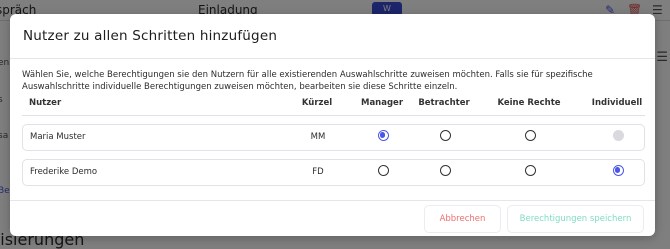  What do you see at coordinates (45, 103) in the screenshot?
I see `header-nutzer: Nutzer` at bounding box center [45, 103].